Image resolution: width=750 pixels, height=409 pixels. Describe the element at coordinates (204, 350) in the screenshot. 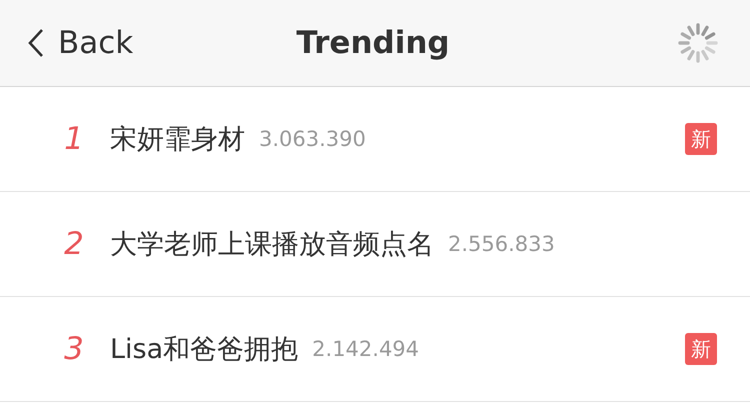

I see `topic-title: Lisa和爸爸拥抱` at that location.